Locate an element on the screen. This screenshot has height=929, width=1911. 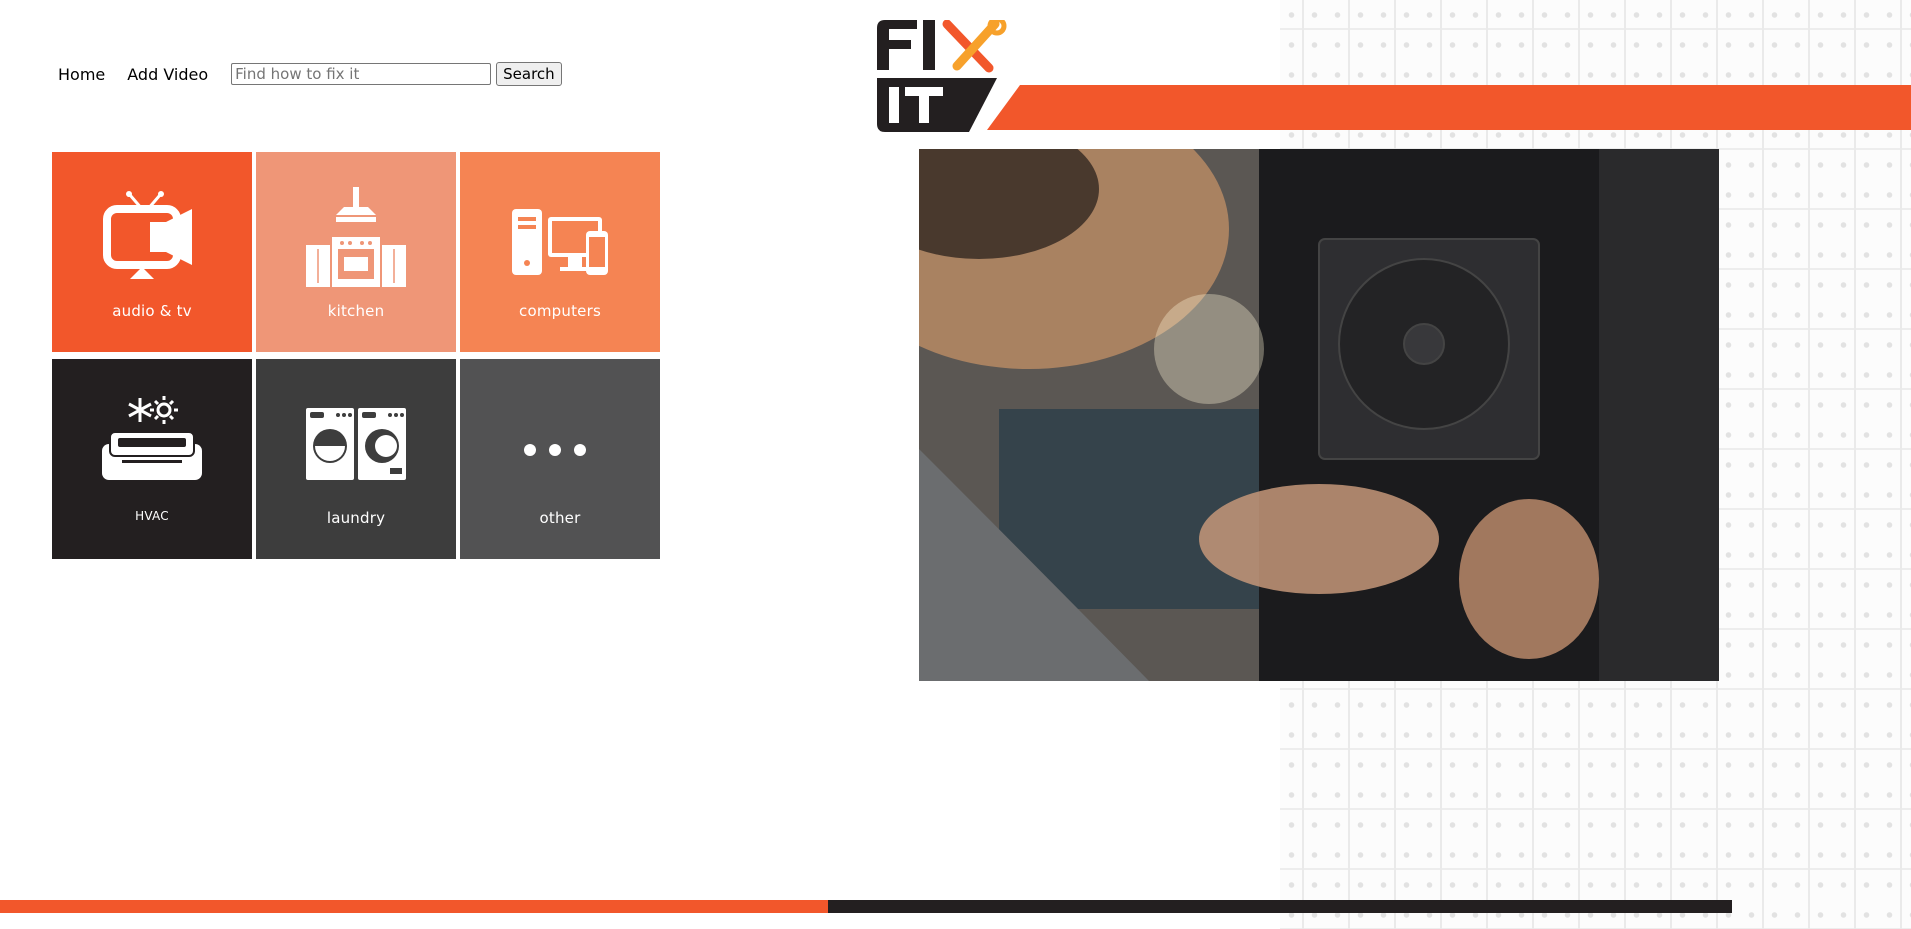
category-label: computers is located at coordinates (560, 311).